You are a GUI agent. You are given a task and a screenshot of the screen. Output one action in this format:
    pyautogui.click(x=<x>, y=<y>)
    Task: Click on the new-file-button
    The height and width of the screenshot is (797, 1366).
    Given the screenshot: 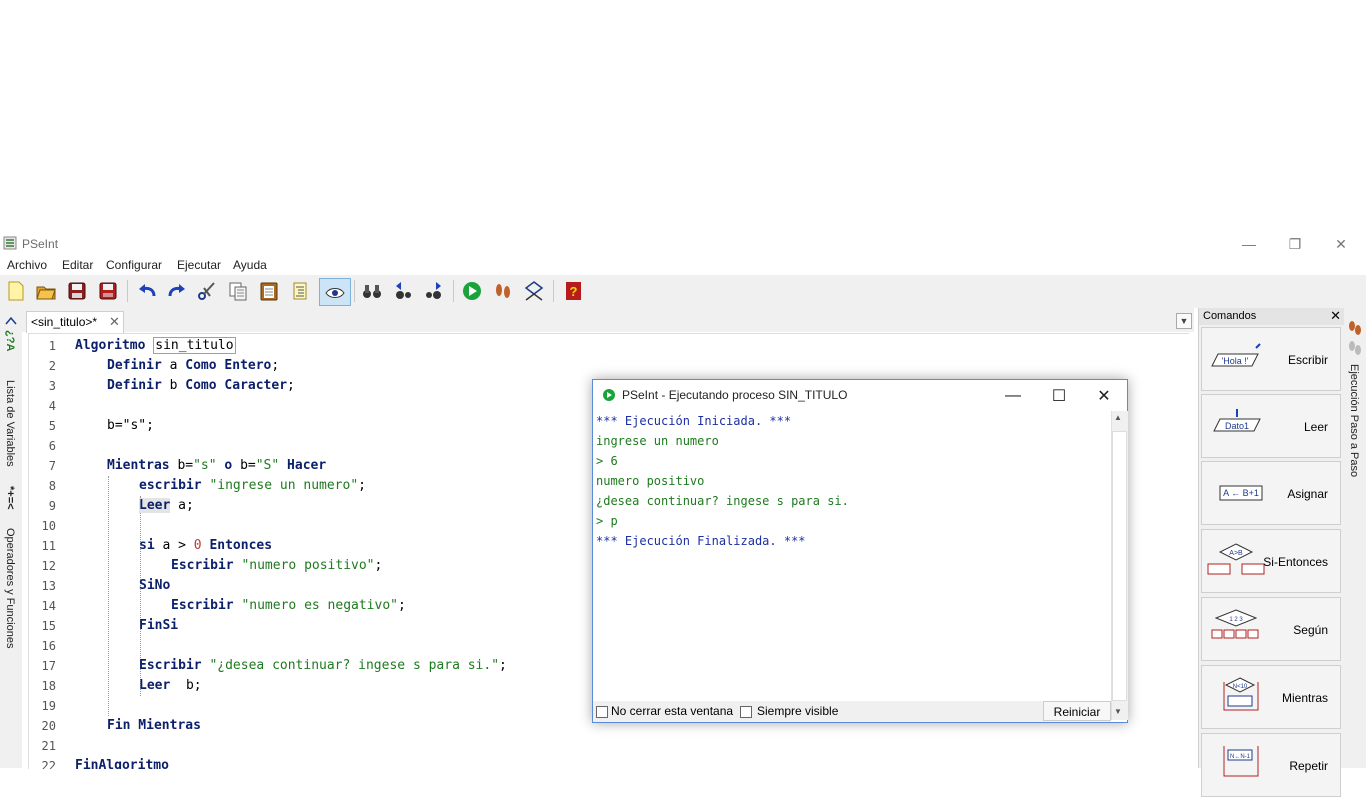 What is the action you would take?
    pyautogui.click(x=16, y=291)
    